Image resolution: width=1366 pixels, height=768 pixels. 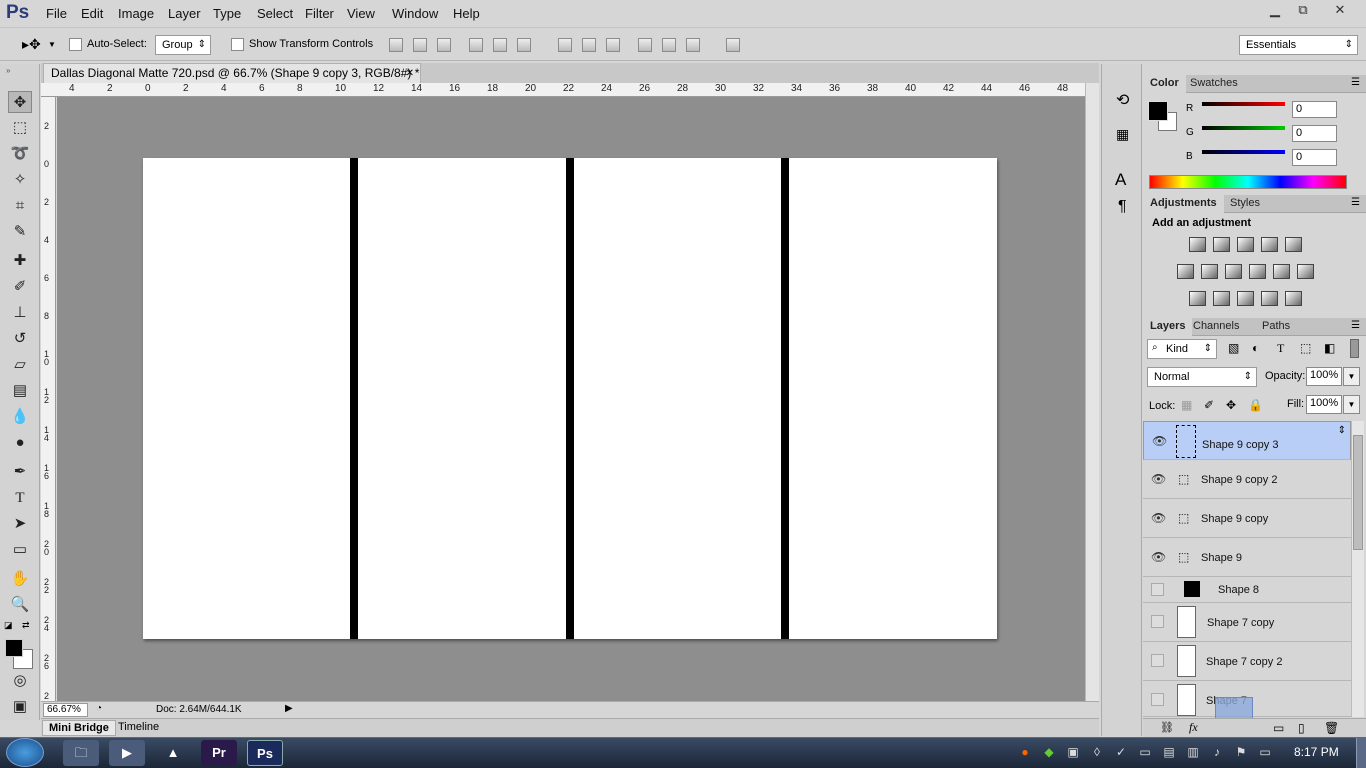 What do you see at coordinates (20, 339) in the screenshot?
I see `history-brush-tool-icon: ↺` at bounding box center [20, 339].